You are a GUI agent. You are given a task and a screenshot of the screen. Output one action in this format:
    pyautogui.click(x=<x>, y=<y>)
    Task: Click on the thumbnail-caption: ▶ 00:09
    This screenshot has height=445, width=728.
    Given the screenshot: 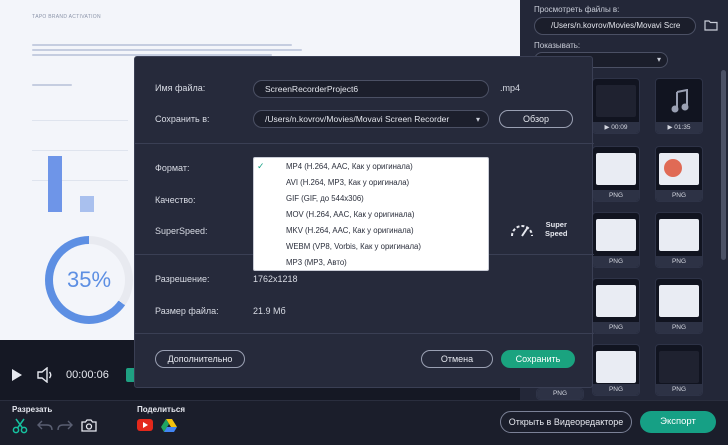 What is the action you would take?
    pyautogui.click(x=616, y=127)
    